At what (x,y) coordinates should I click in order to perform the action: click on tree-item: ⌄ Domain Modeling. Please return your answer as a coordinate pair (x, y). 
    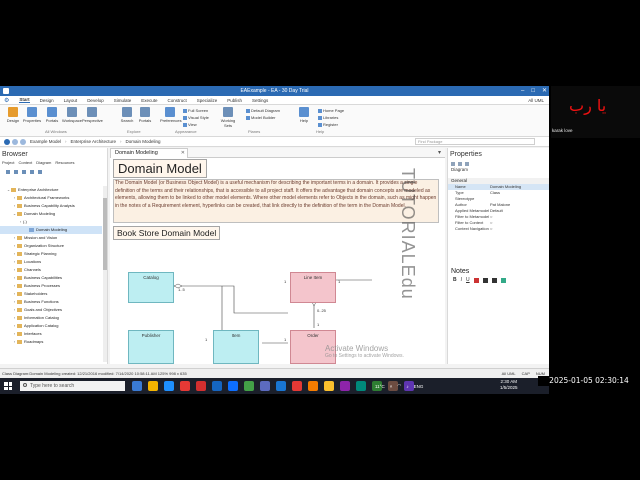
    Looking at the image, I should click on (51, 214).